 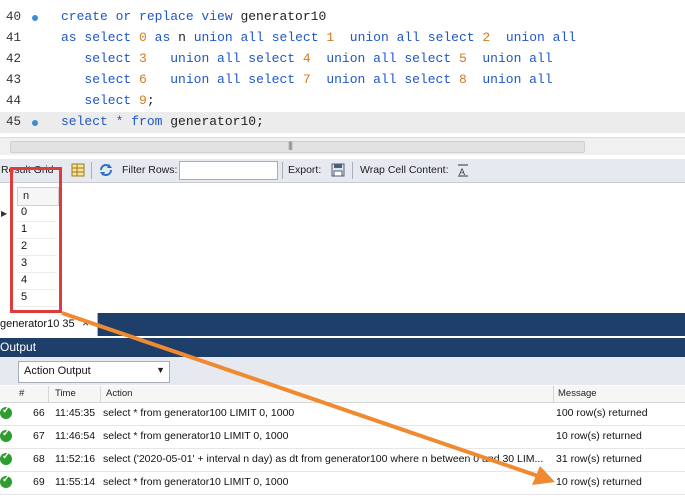 I want to click on row-action: select * from generator100 LIMIT 0, 1000, so click(x=199, y=413).